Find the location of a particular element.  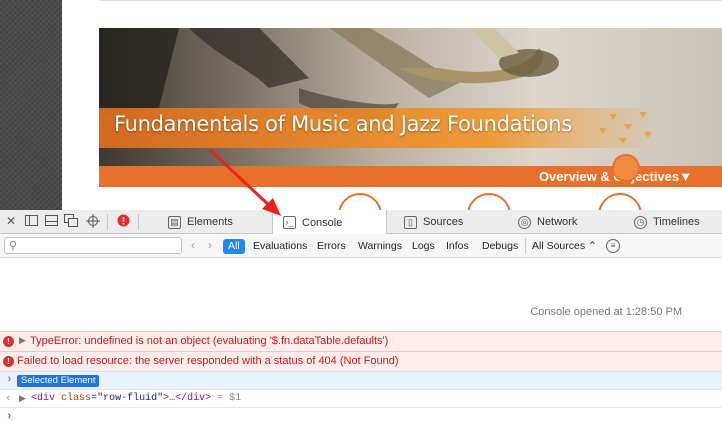

tab-console: ›_ Console is located at coordinates (329, 222).